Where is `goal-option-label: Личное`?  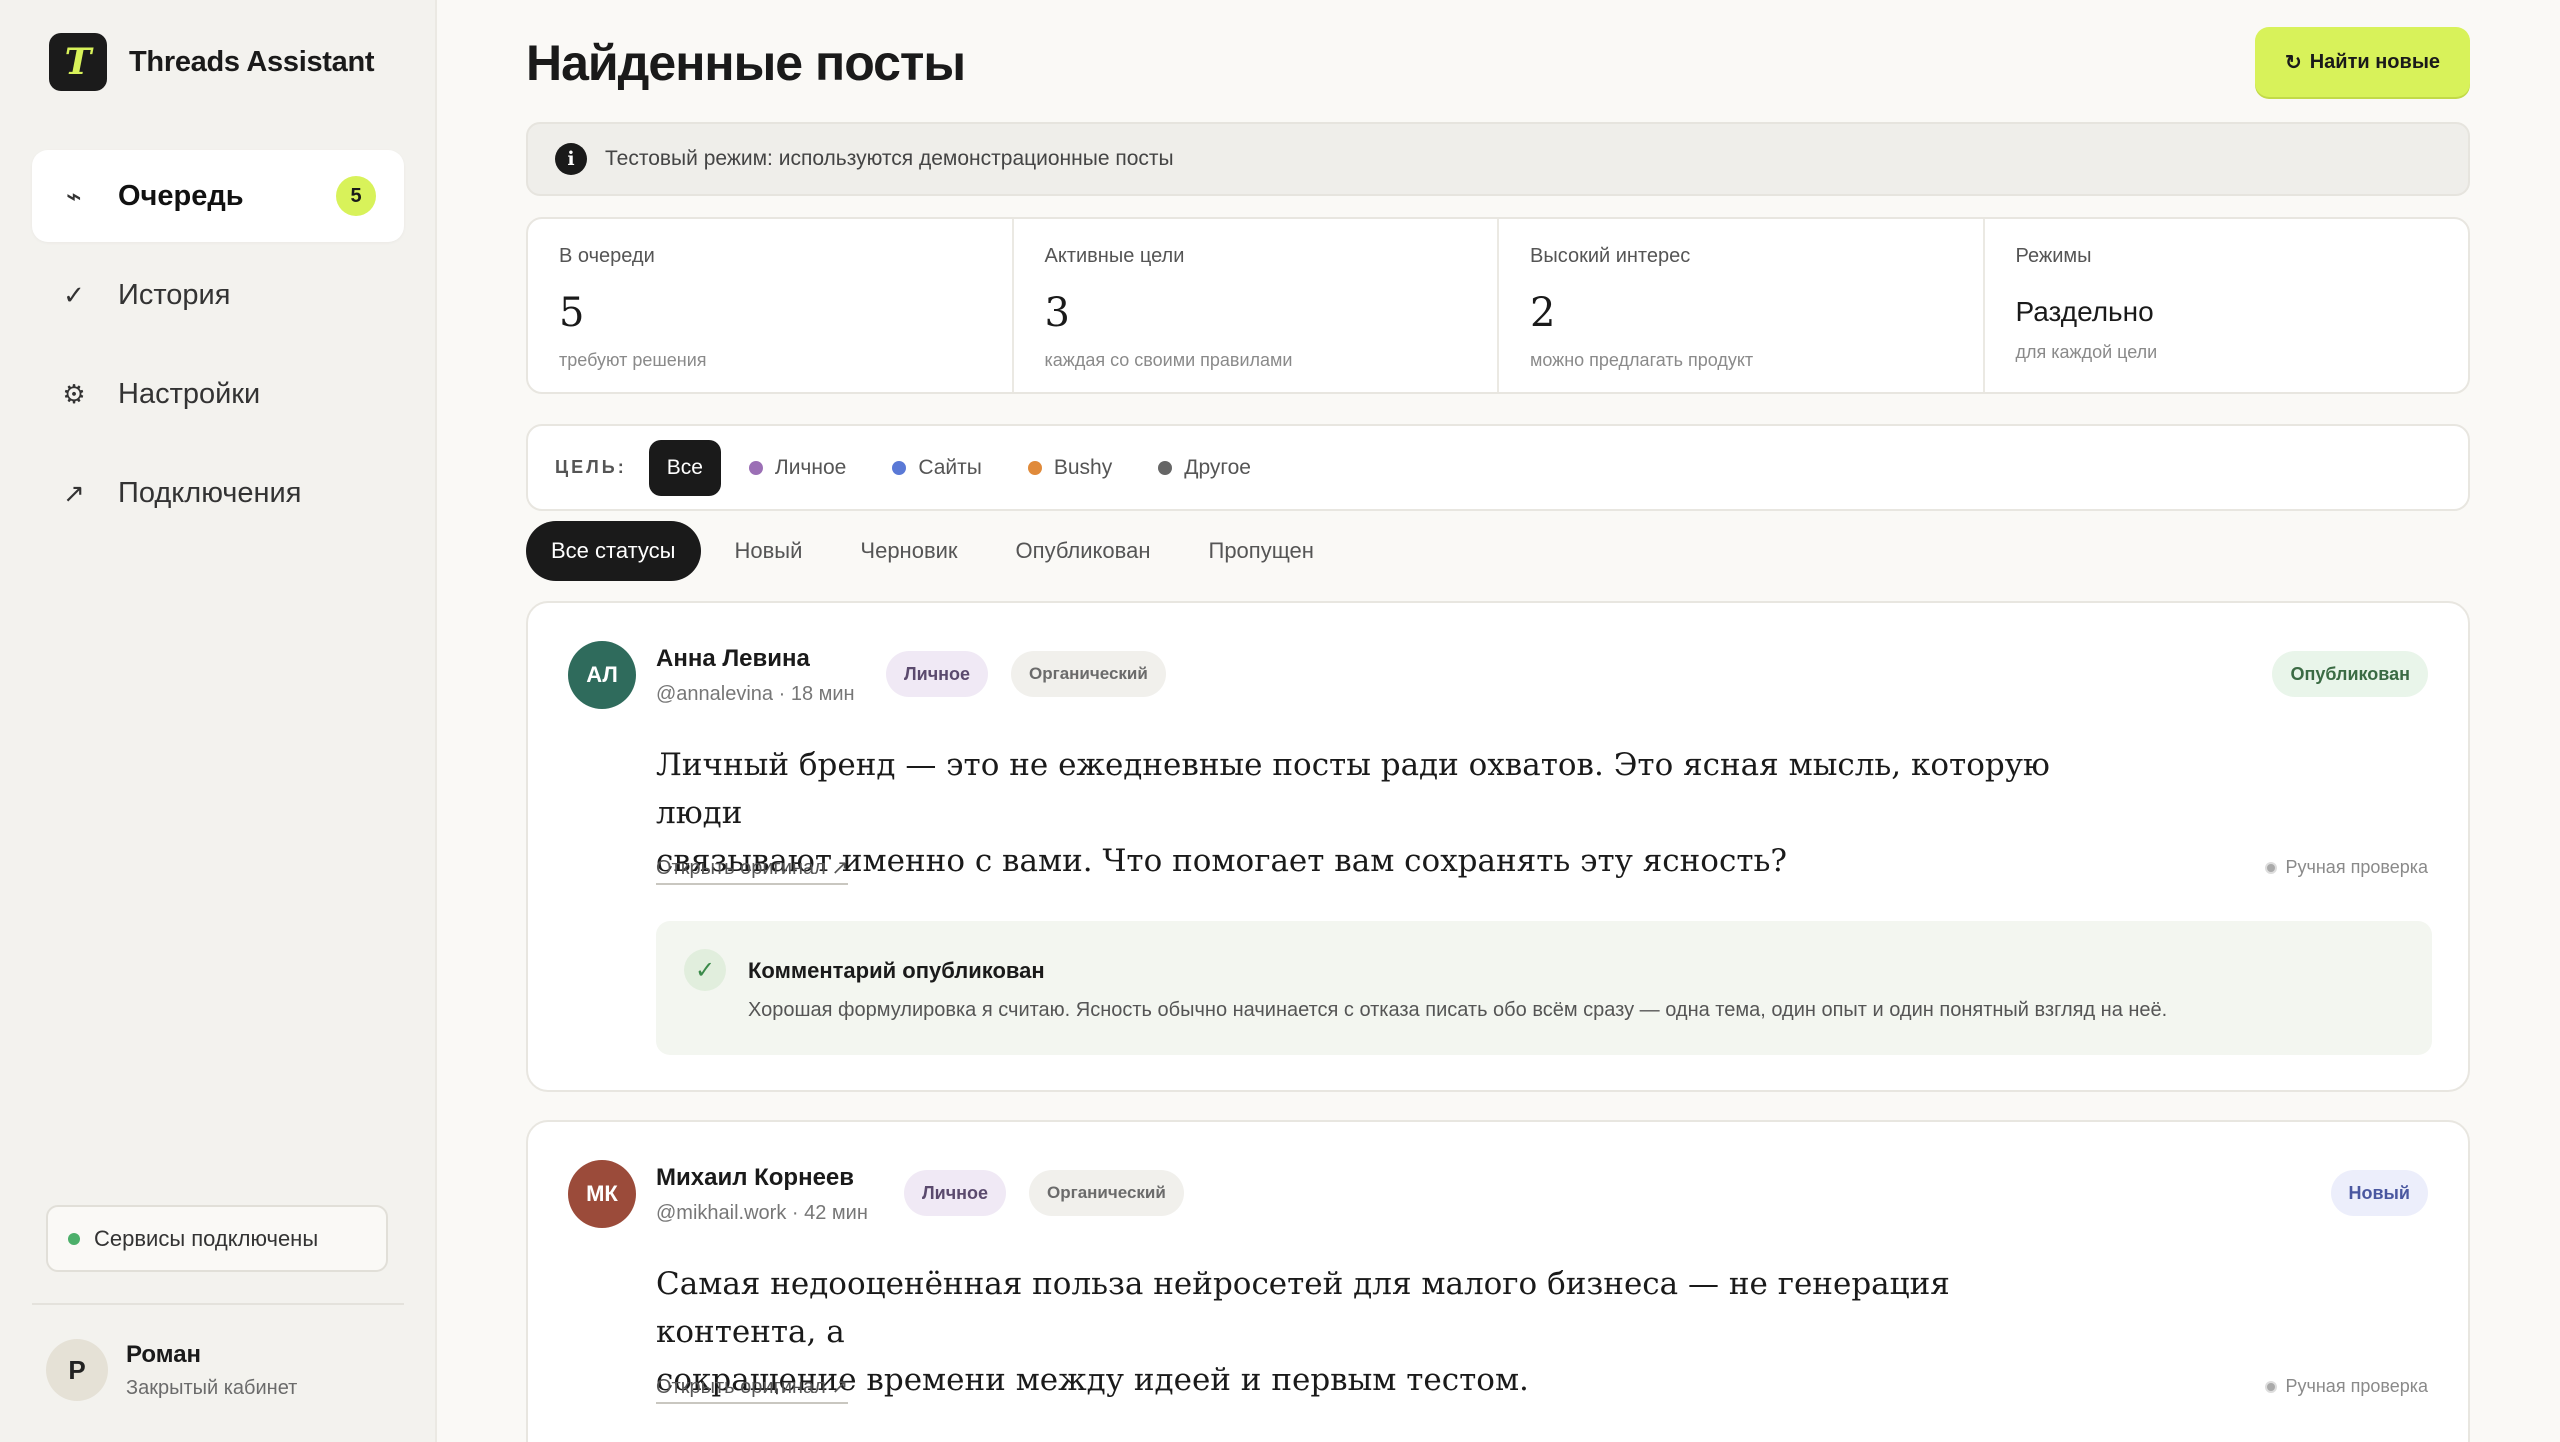 goal-option-label: Личное is located at coordinates (810, 467).